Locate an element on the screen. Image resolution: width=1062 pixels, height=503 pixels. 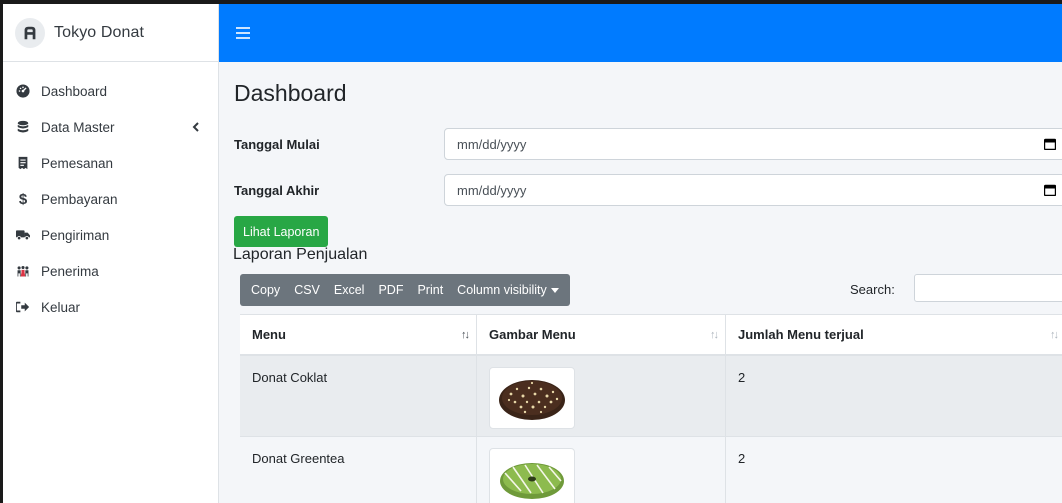
adminlte-logo-icon is located at coordinates (30, 32).